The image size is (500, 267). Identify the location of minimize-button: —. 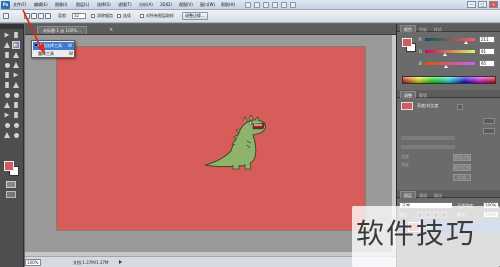
(471, 4).